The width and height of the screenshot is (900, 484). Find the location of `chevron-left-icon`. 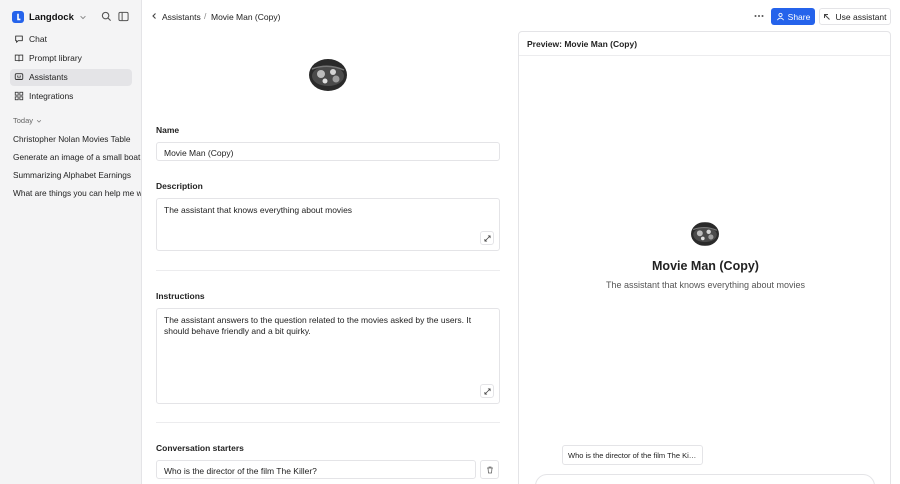

chevron-left-icon is located at coordinates (154, 16).